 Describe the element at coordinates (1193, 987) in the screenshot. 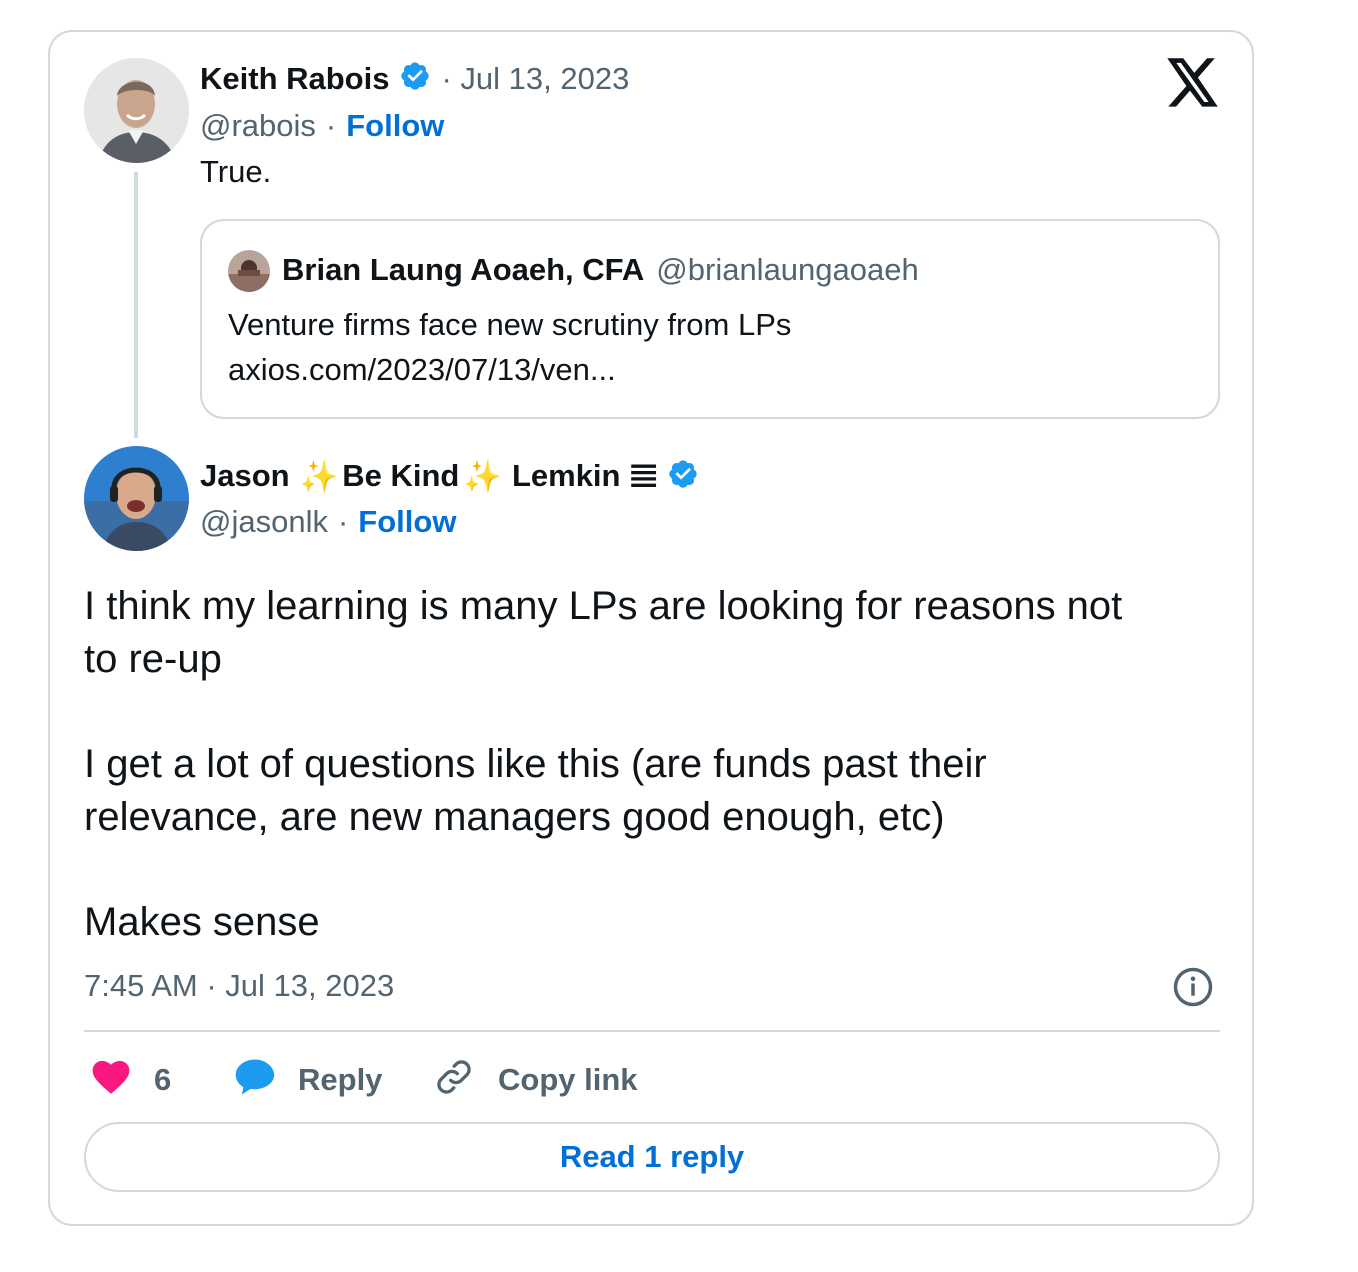

I see `info-icon` at that location.